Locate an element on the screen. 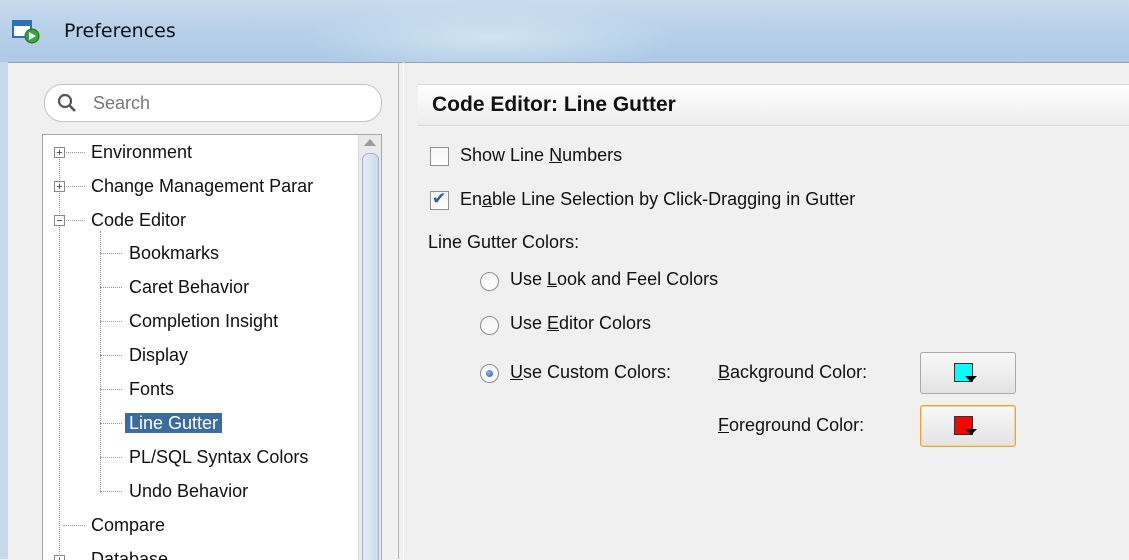 The width and height of the screenshot is (1129, 560). label-text: Show Line is located at coordinates (505, 155).